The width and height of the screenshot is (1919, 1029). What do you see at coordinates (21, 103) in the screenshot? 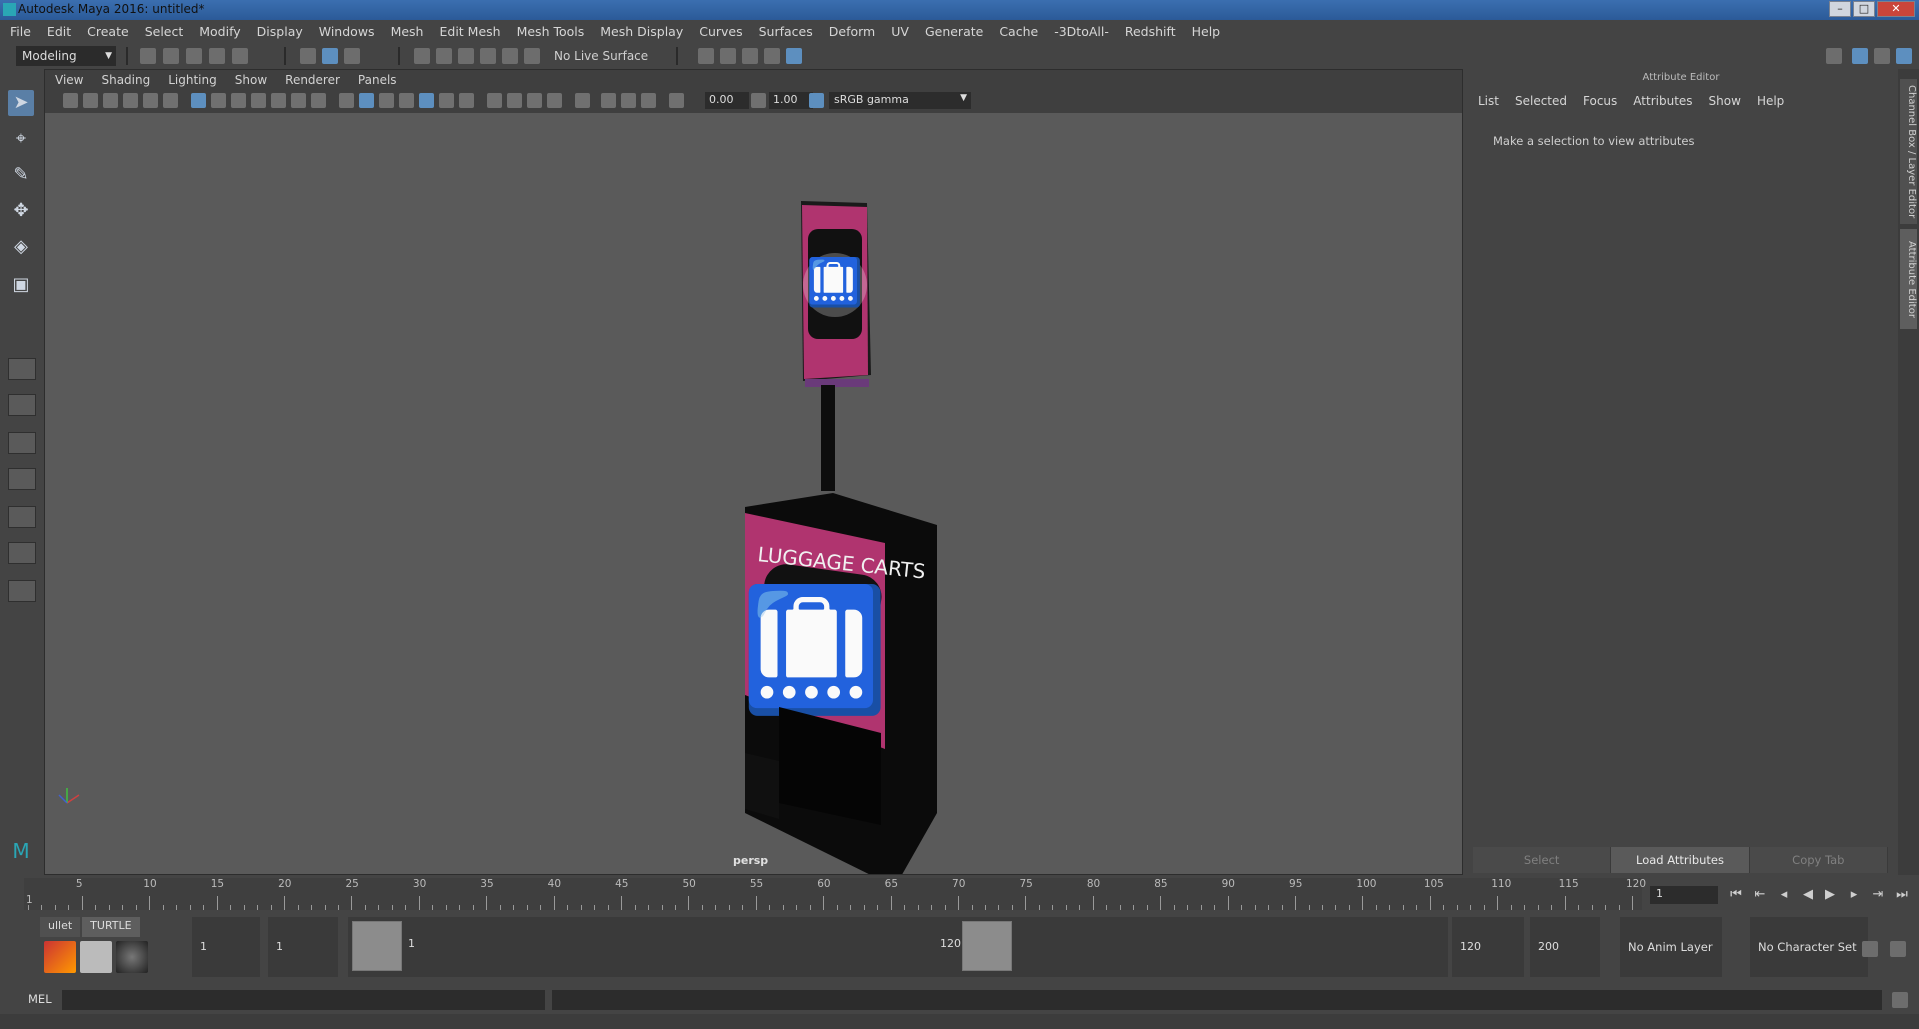
I see `select-tool-icon: ➤` at bounding box center [21, 103].